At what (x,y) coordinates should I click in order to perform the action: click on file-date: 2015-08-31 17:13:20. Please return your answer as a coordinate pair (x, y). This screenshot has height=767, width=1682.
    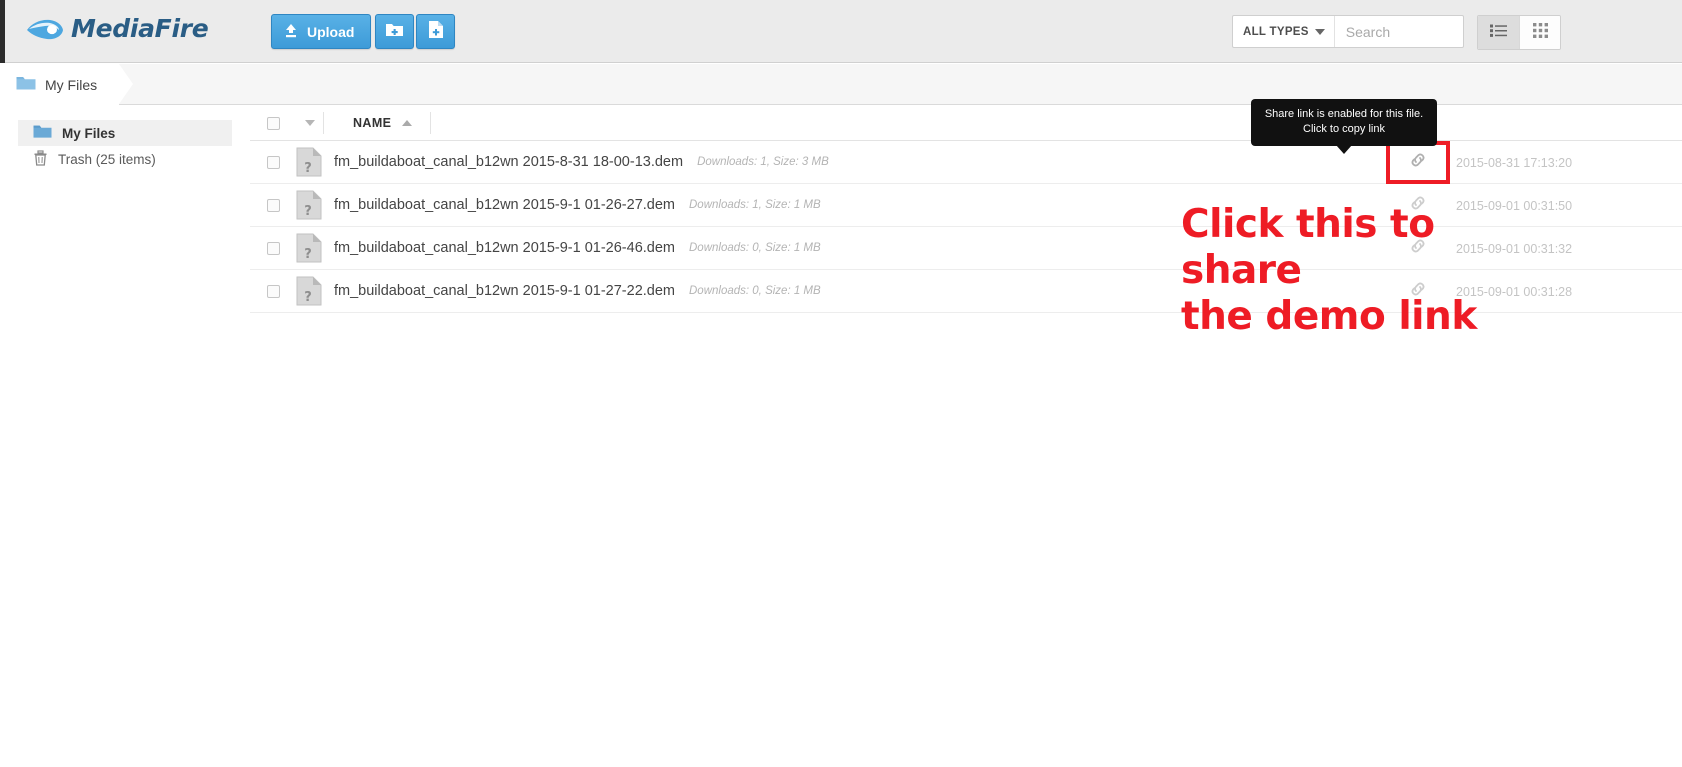
    Looking at the image, I should click on (1514, 162).